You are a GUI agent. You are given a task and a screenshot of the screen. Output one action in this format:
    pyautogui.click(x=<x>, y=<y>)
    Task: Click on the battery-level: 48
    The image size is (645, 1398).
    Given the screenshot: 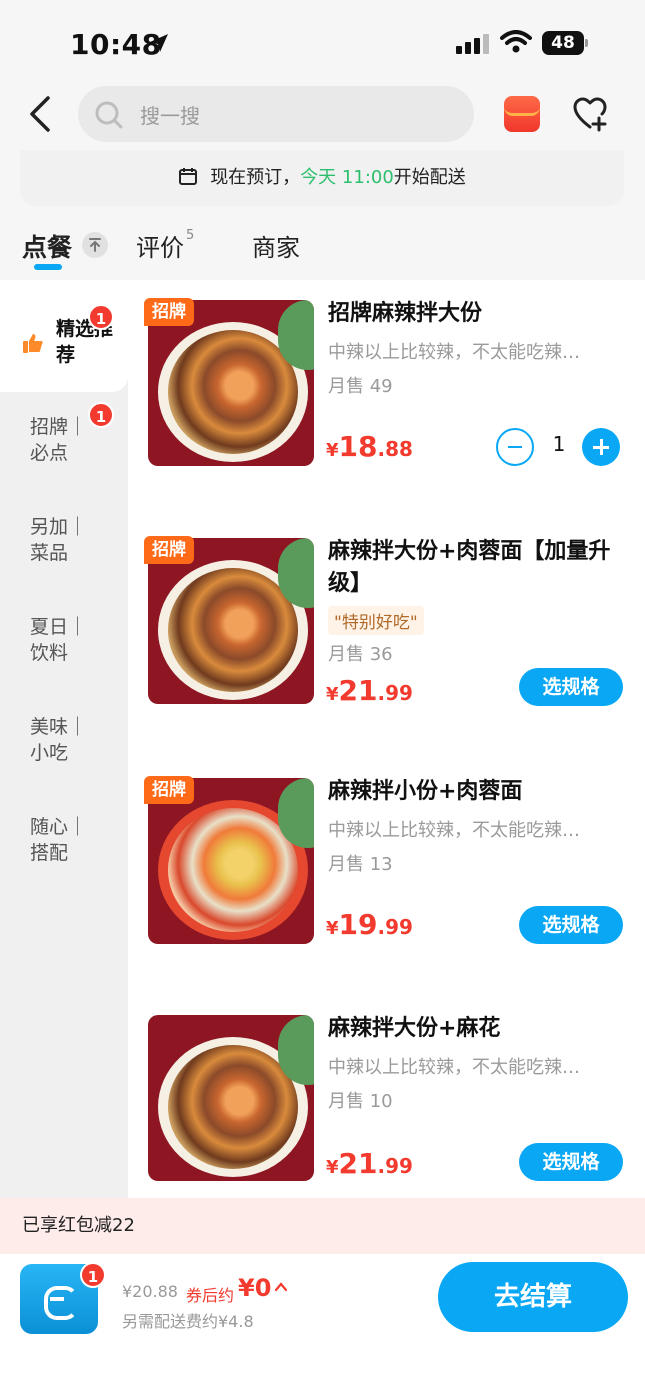 What is the action you would take?
    pyautogui.click(x=563, y=43)
    